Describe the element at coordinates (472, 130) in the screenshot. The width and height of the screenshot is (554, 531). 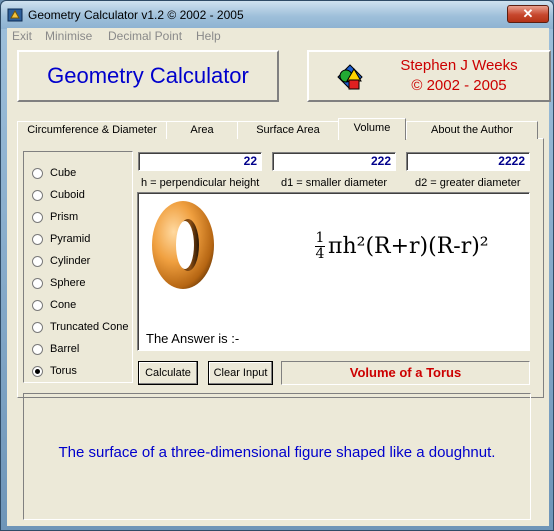
I see `tab-about-author: About the Author` at that location.